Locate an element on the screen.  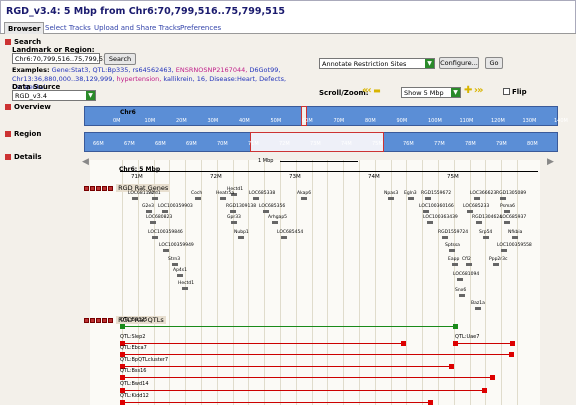
gene-label: RGD1304624 is located at coordinates (487, 217).